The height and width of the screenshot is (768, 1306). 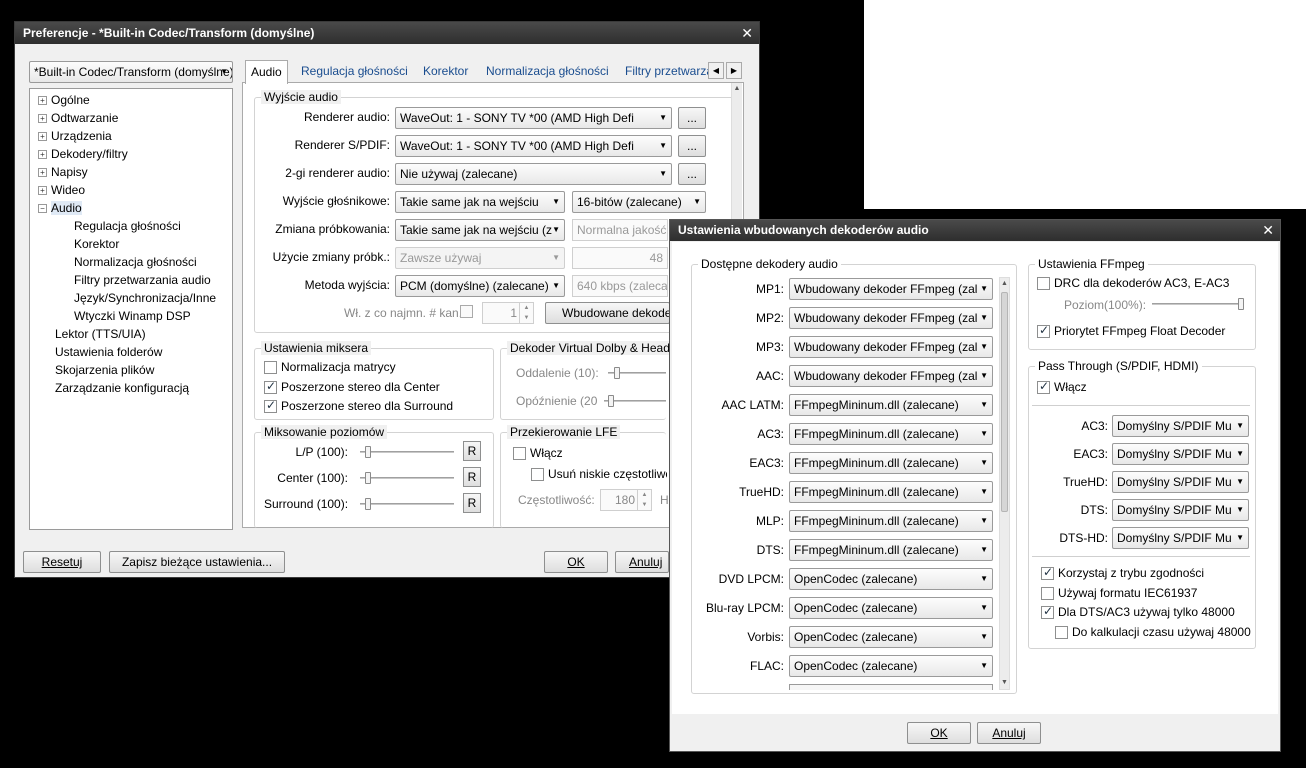 What do you see at coordinates (480, 230) in the screenshot?
I see `resample-dropdown: Takie same jak na wejściu (z ▼` at bounding box center [480, 230].